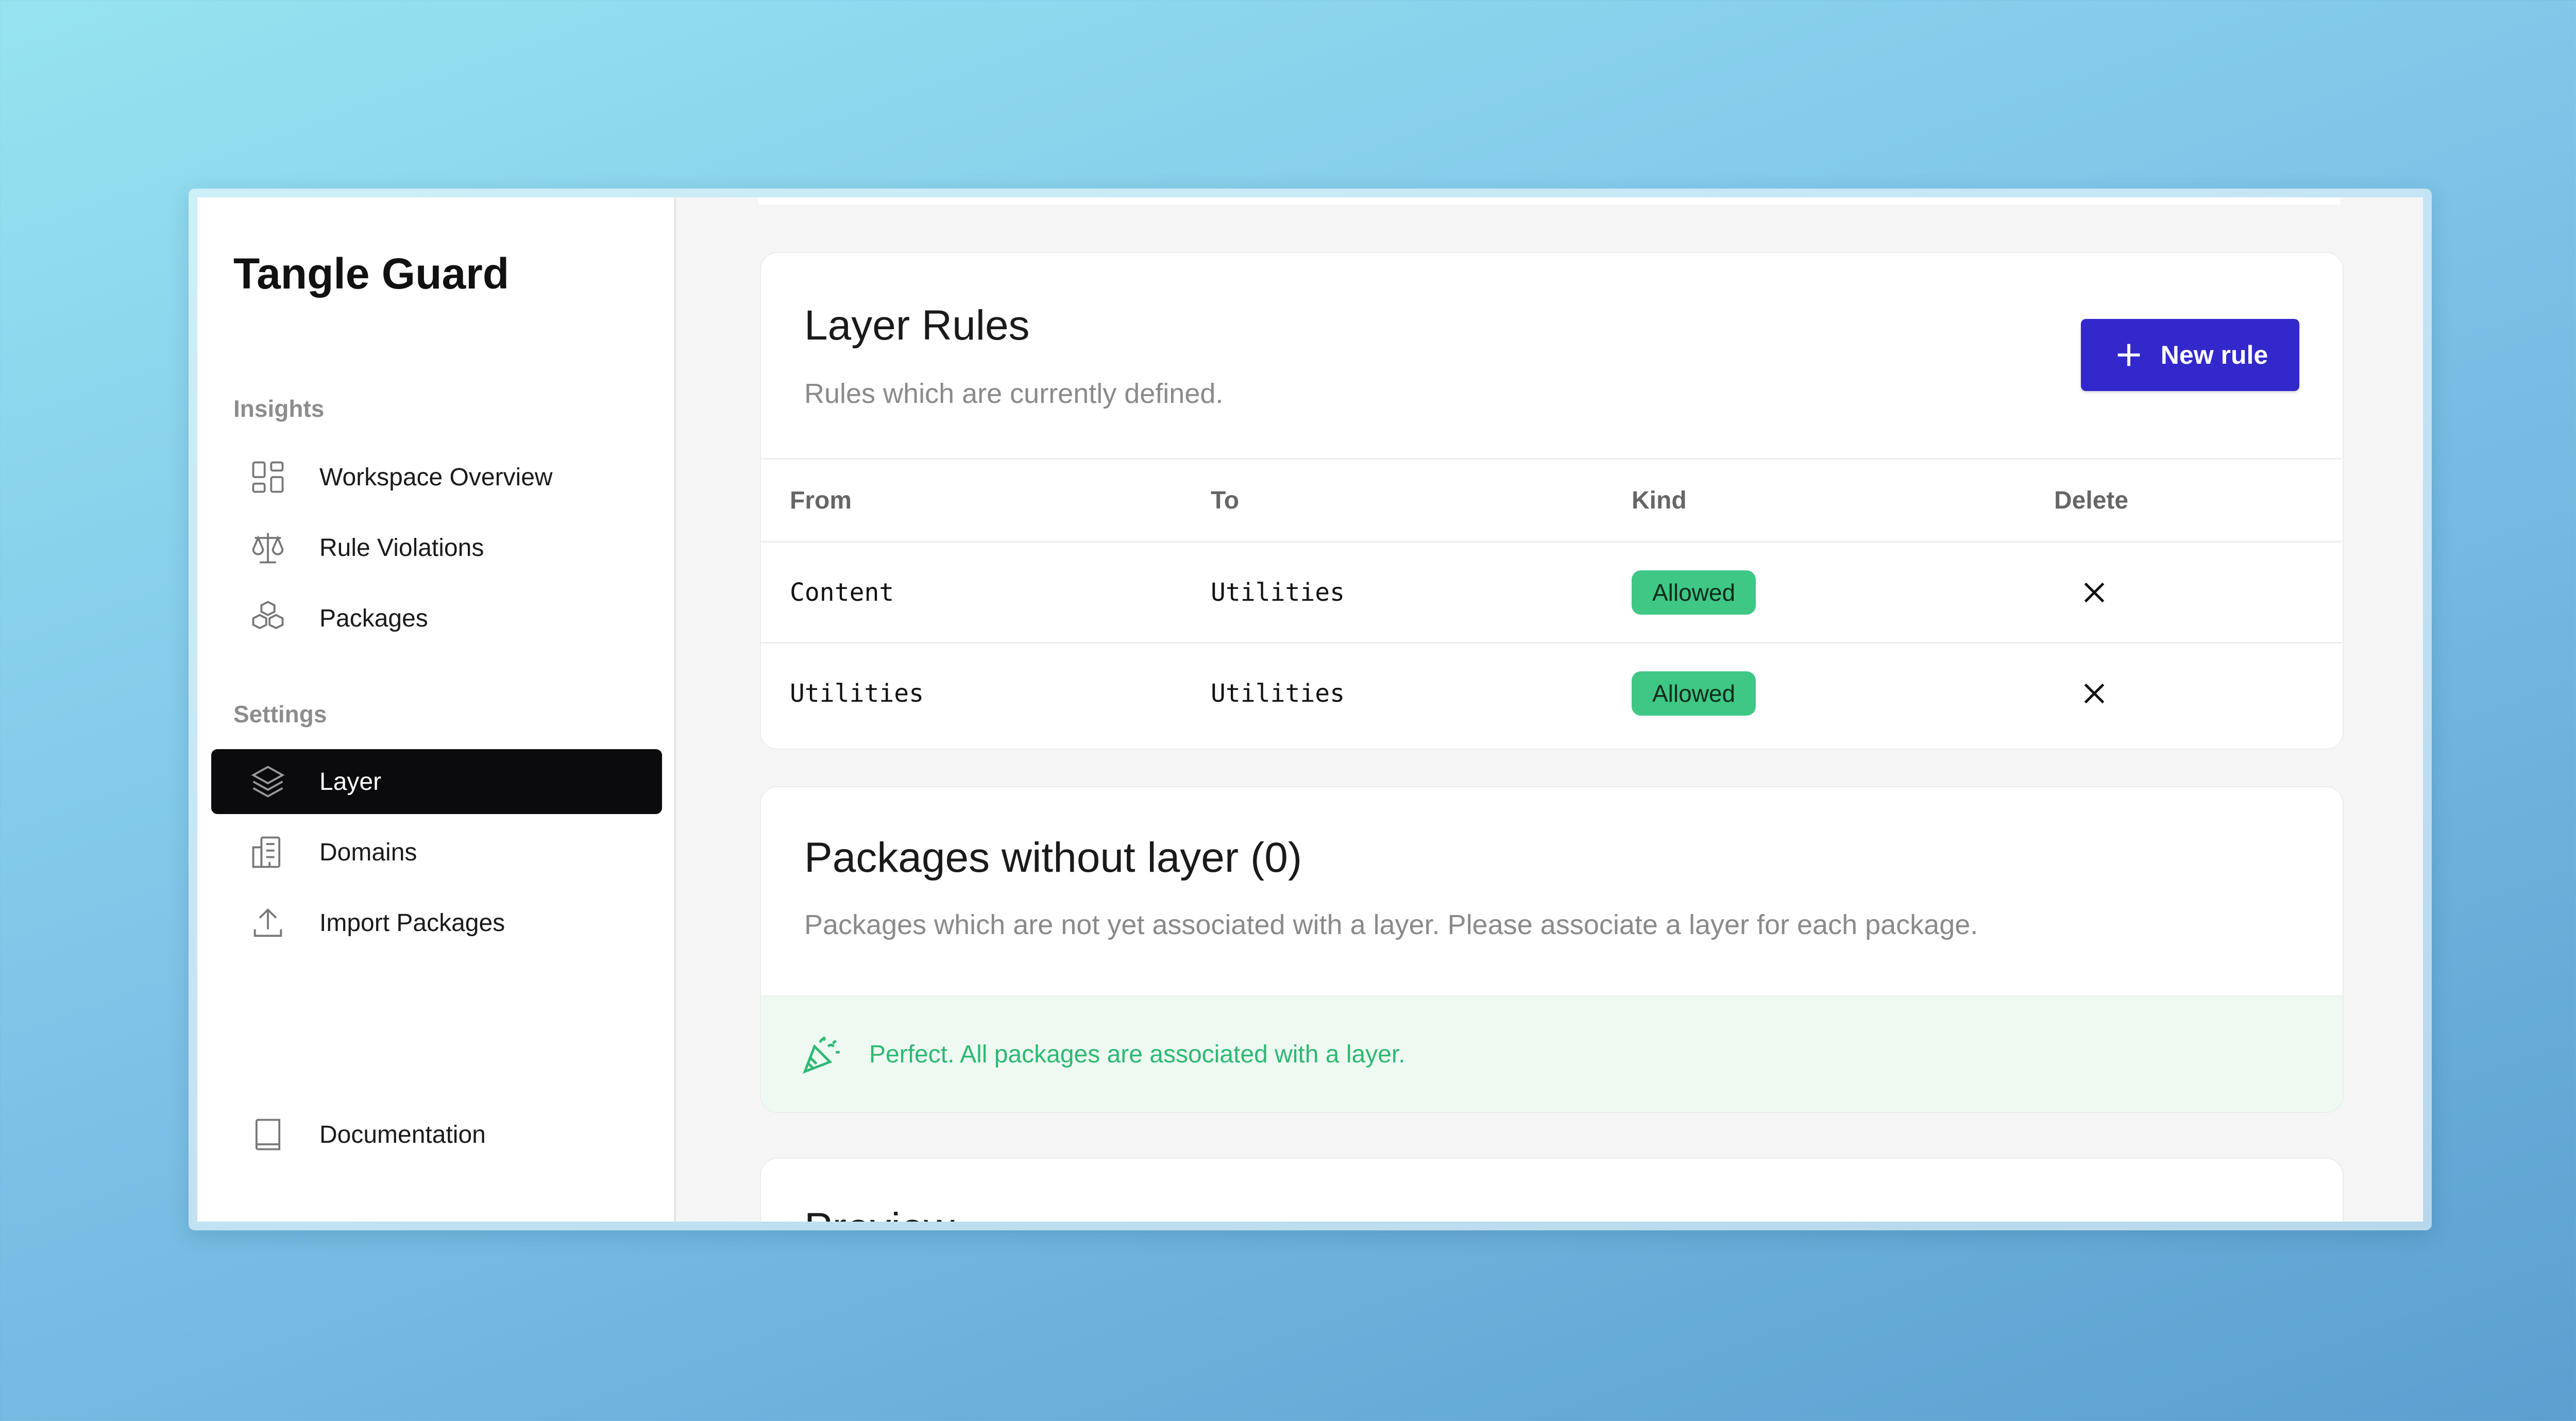 The height and width of the screenshot is (1421, 2576). Describe the element at coordinates (402, 1135) in the screenshot. I see `sidebar-item-label: Documentation` at that location.